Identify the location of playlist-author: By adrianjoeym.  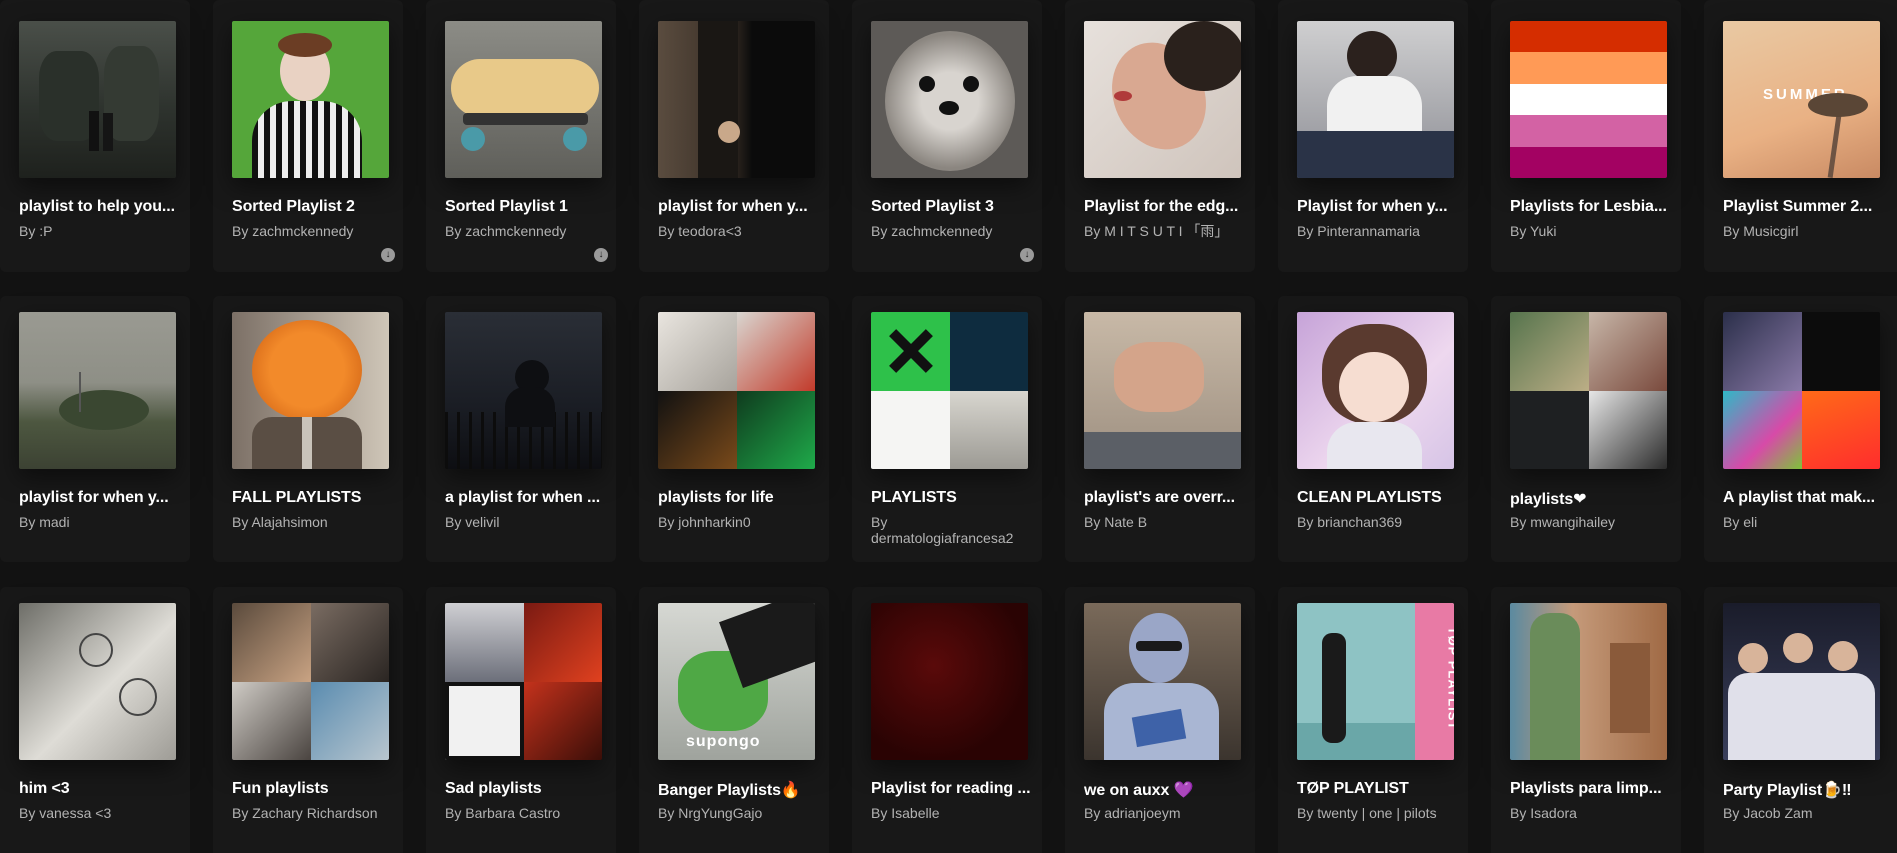
(1165, 813).